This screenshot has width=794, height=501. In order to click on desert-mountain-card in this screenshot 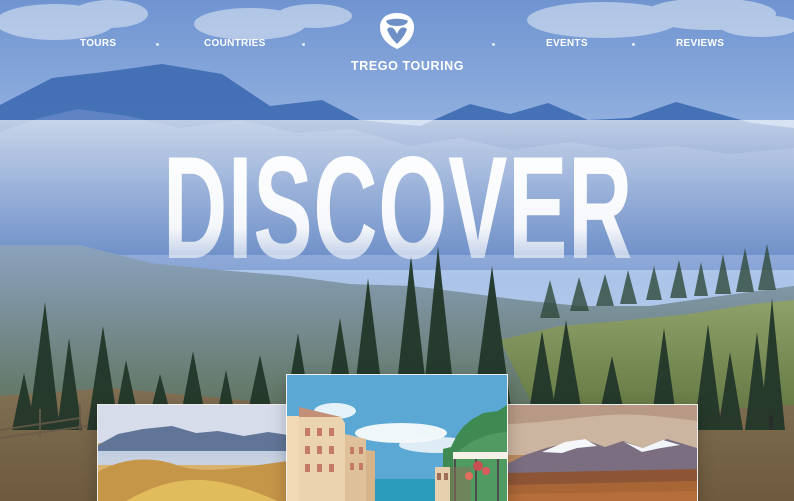, I will do `click(602, 453)`.